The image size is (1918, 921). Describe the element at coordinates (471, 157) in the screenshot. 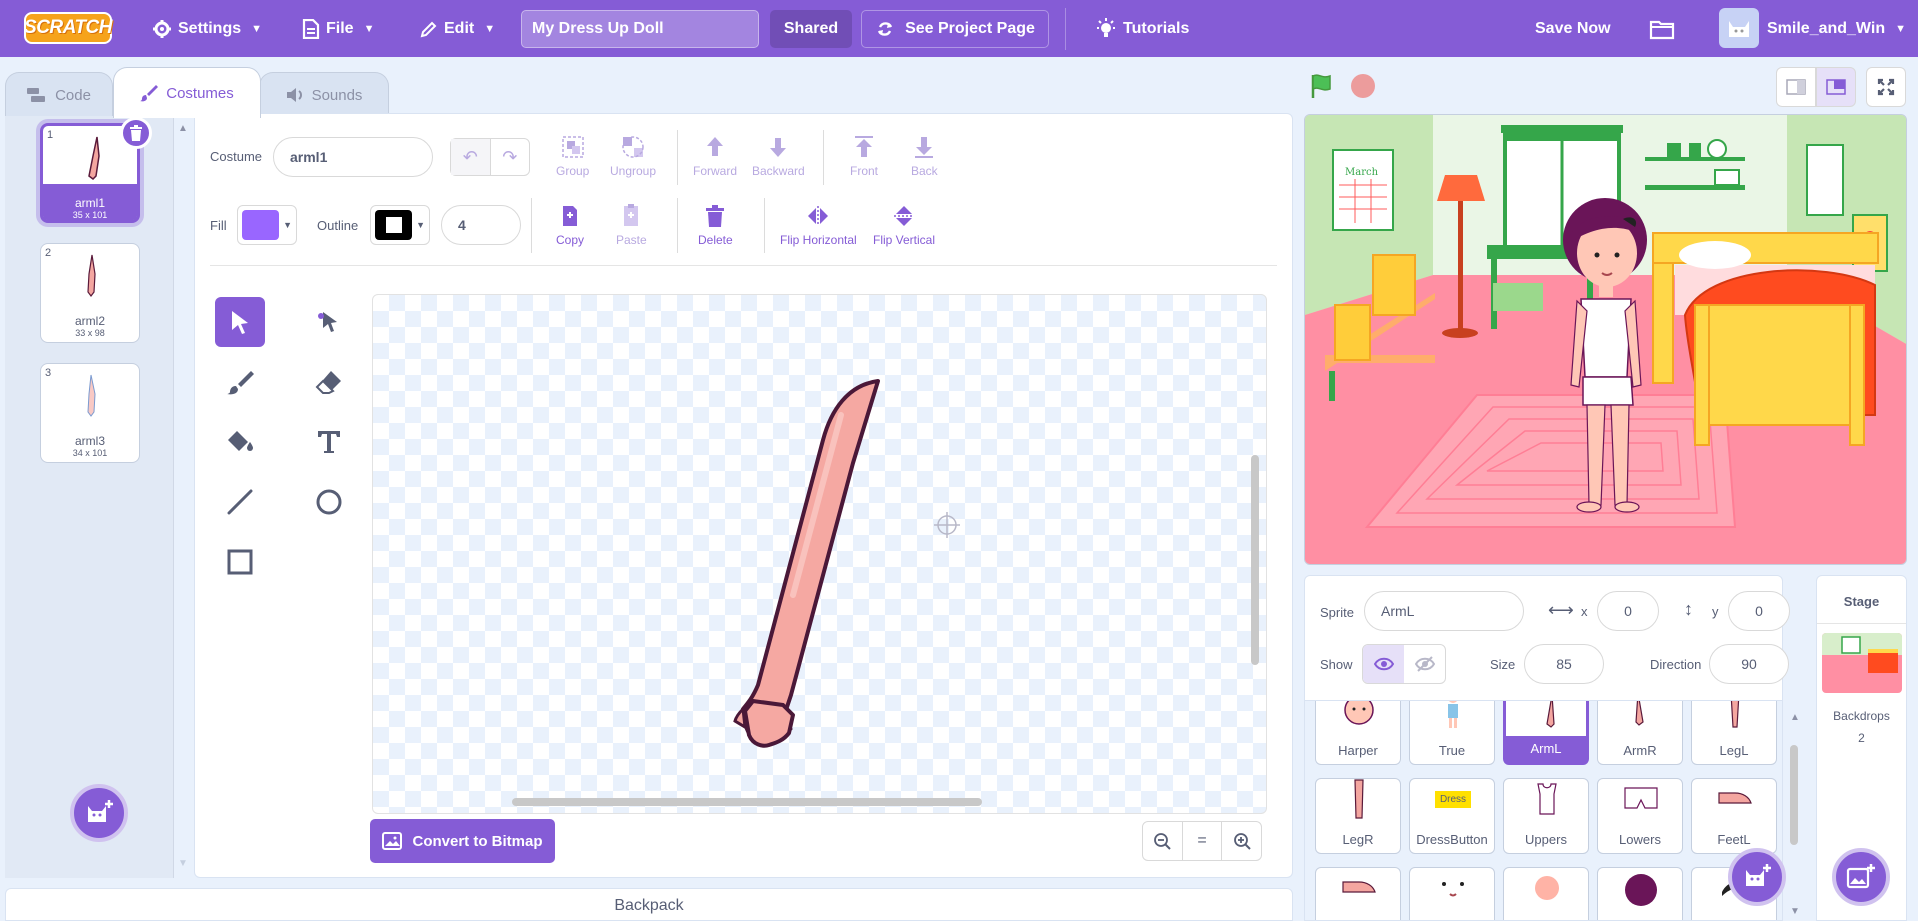

I see `undo-icon: ↶` at that location.